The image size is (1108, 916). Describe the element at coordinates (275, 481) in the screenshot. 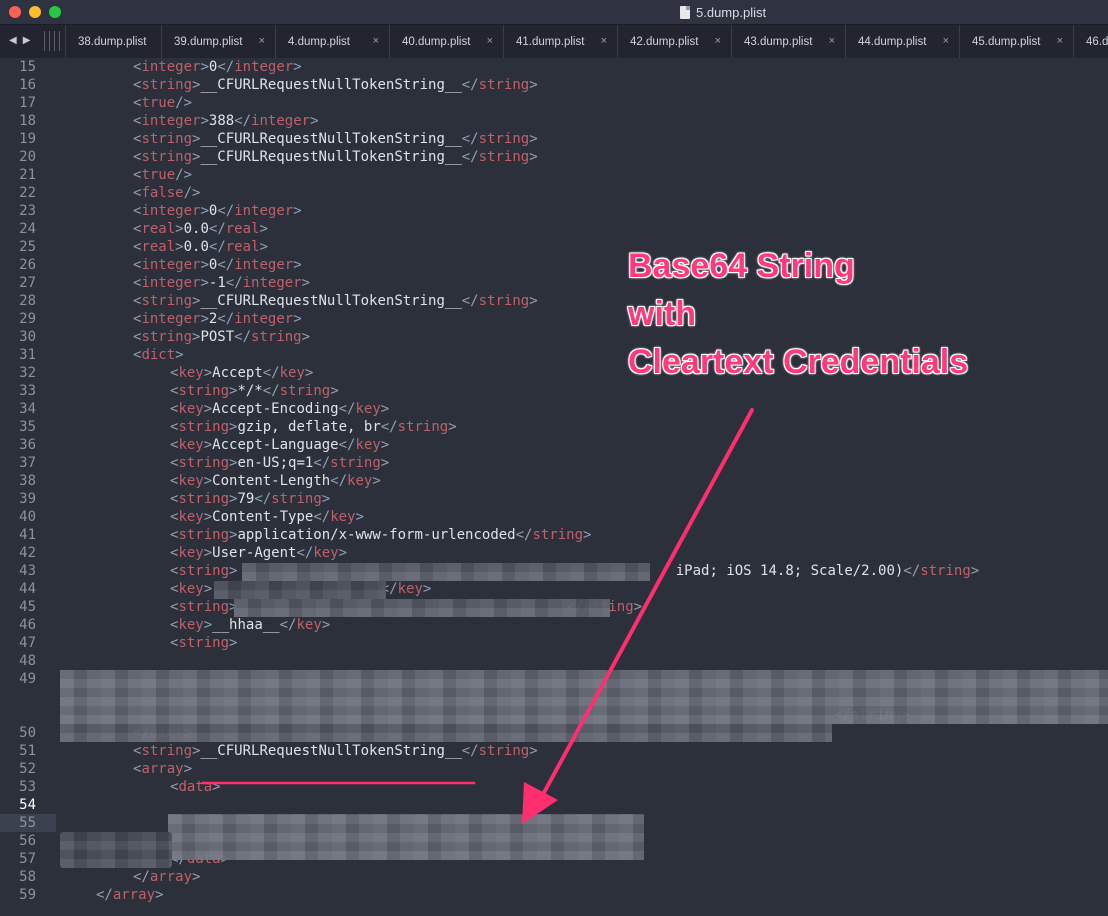

I see `code-line: <key>Content-Length</key>` at that location.